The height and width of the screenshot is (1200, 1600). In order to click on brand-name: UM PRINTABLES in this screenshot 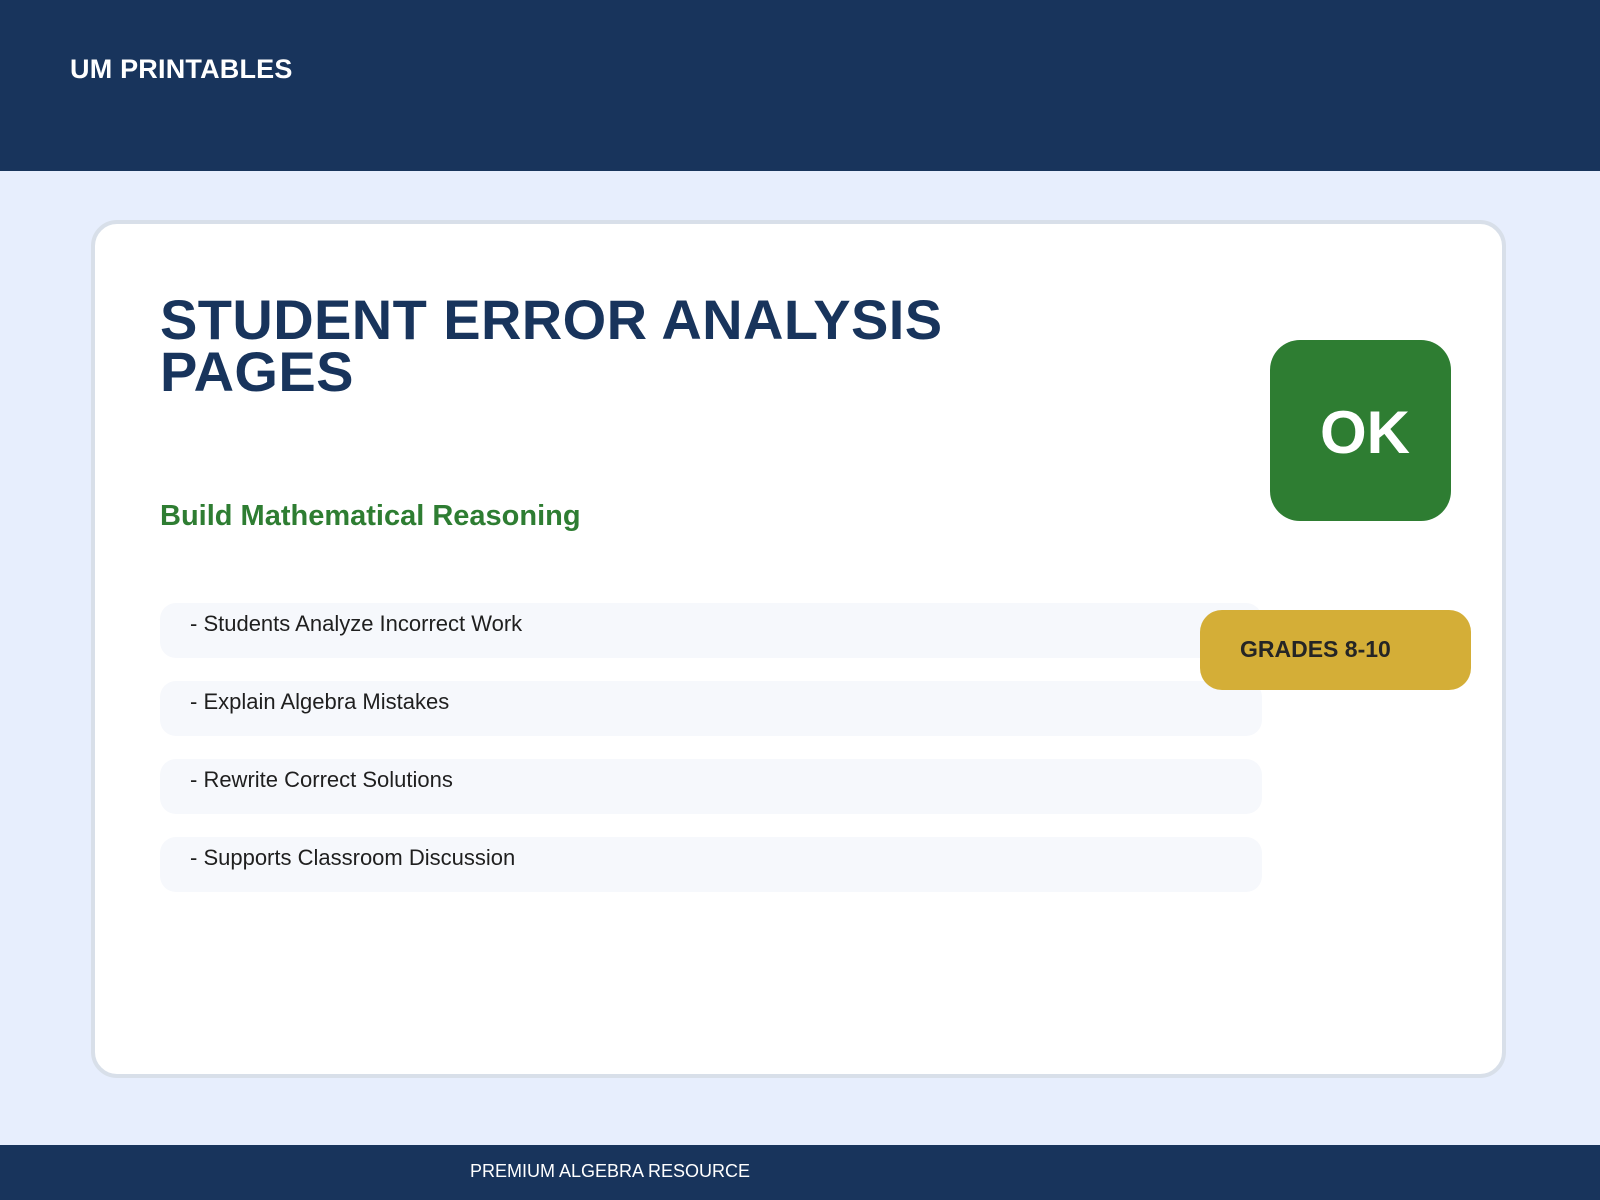, I will do `click(181, 69)`.